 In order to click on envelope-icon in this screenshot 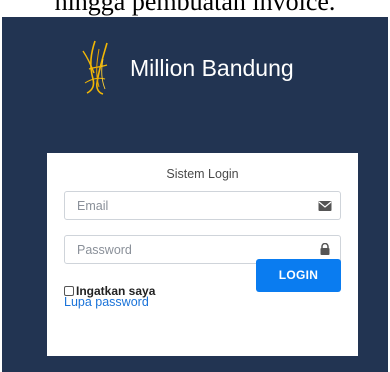, I will do `click(325, 206)`.